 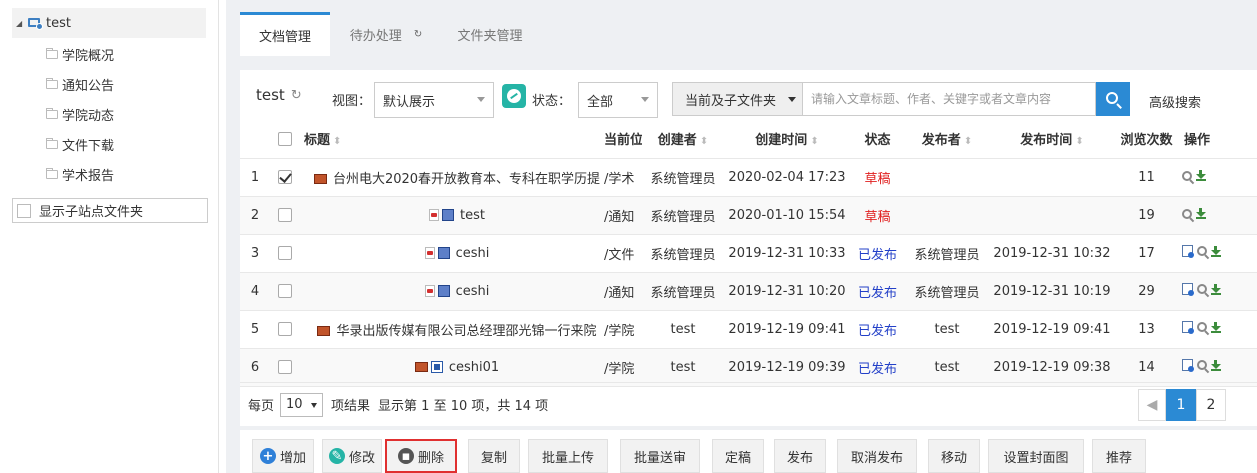 I want to click on page-button-1: 1, so click(x=1181, y=405).